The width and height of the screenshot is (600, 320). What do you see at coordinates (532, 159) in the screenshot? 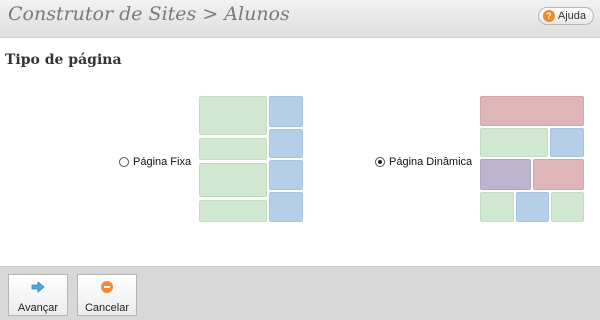
I see `dynamic-page-preview` at bounding box center [532, 159].